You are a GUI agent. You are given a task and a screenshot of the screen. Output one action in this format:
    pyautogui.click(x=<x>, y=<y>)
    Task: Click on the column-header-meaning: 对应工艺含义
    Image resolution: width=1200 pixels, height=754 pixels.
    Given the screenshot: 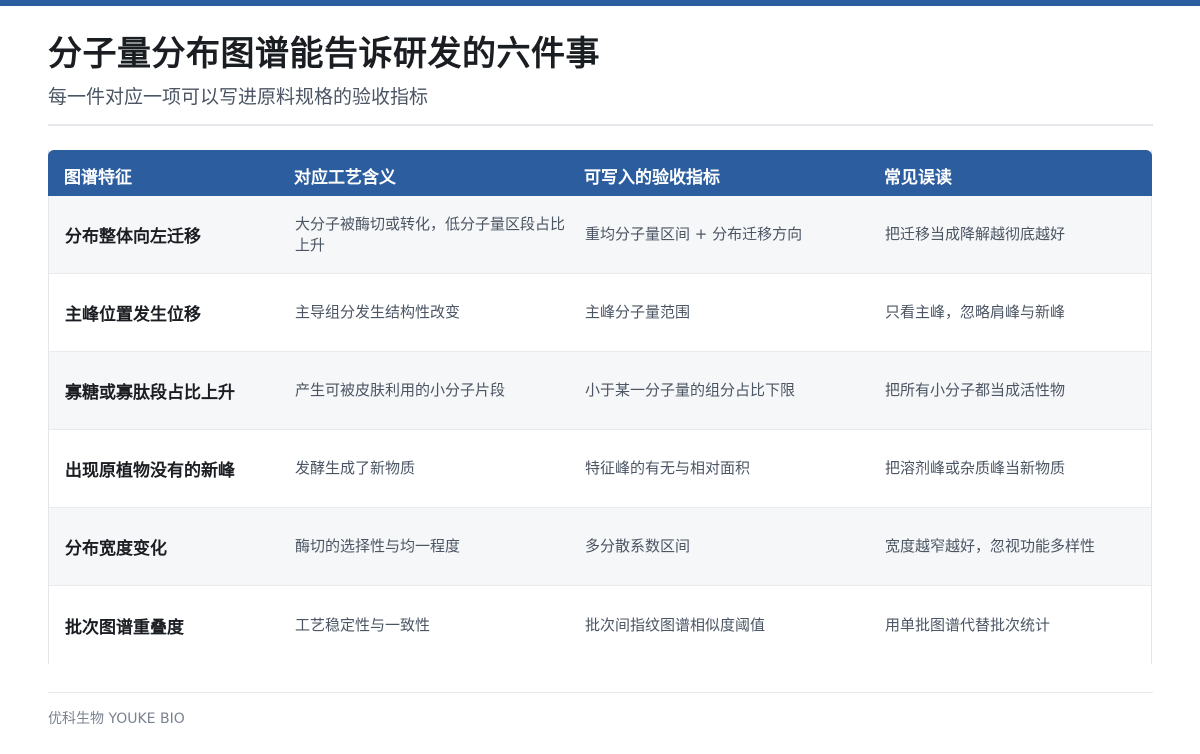 What is the action you would take?
    pyautogui.click(x=345, y=178)
    